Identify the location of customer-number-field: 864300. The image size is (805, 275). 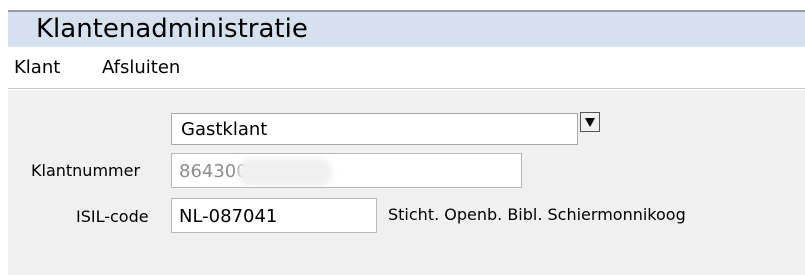
(346, 170).